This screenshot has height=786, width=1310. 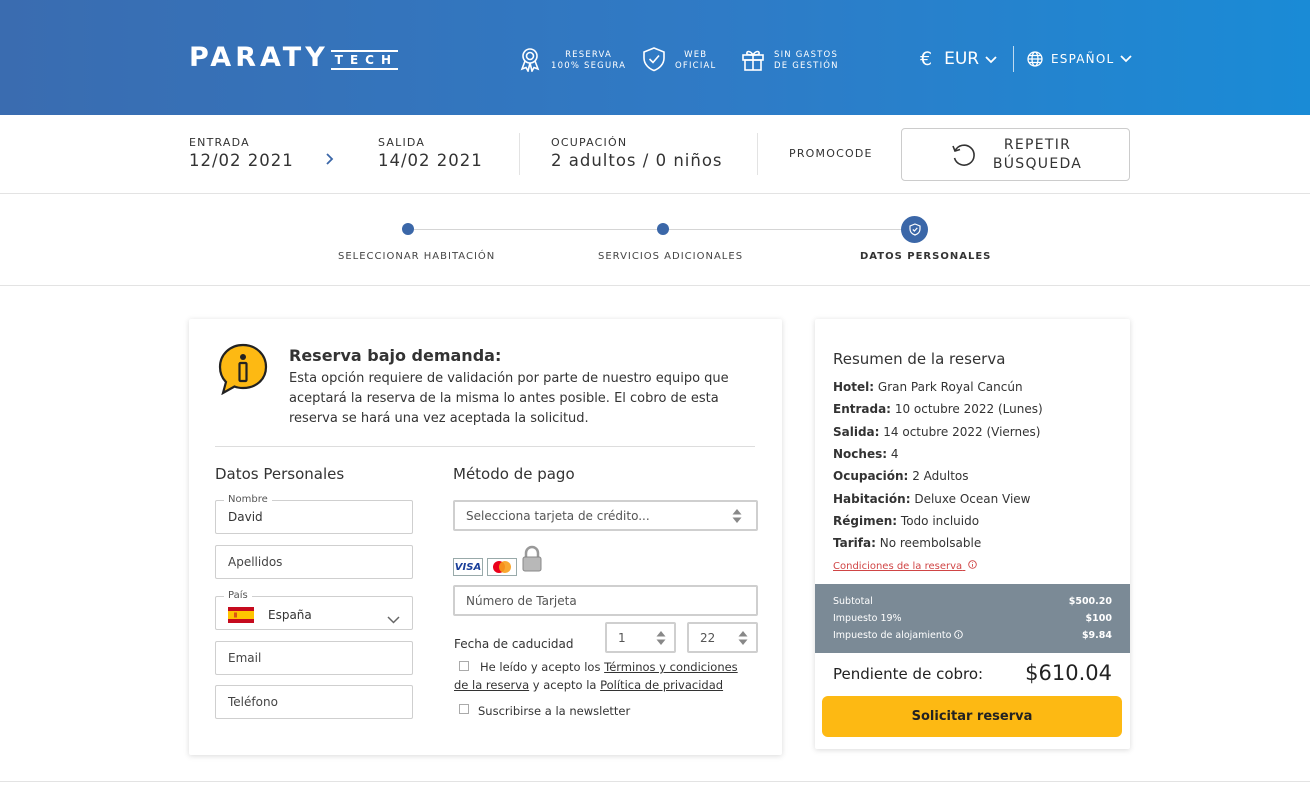 I want to click on tax-value: $100, so click(x=1098, y=618).